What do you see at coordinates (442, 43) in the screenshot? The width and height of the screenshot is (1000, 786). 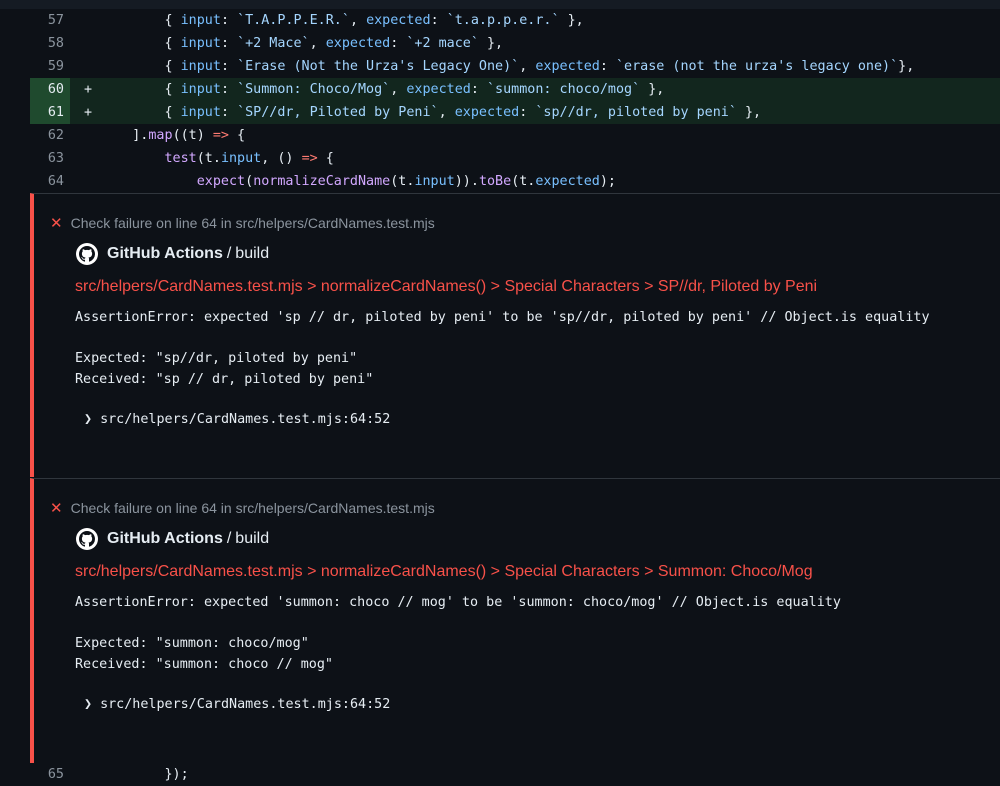 I see `code-token: `+2 mace`` at bounding box center [442, 43].